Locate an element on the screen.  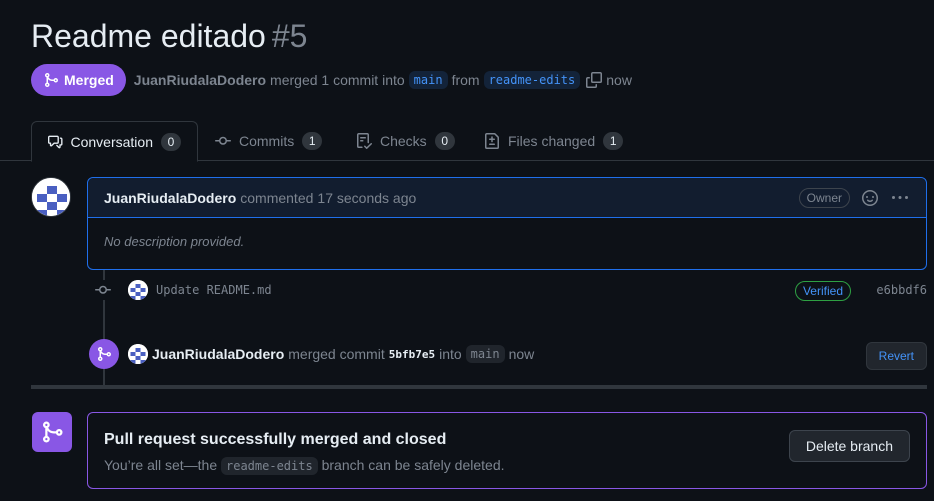
commit-node is located at coordinates (103, 290).